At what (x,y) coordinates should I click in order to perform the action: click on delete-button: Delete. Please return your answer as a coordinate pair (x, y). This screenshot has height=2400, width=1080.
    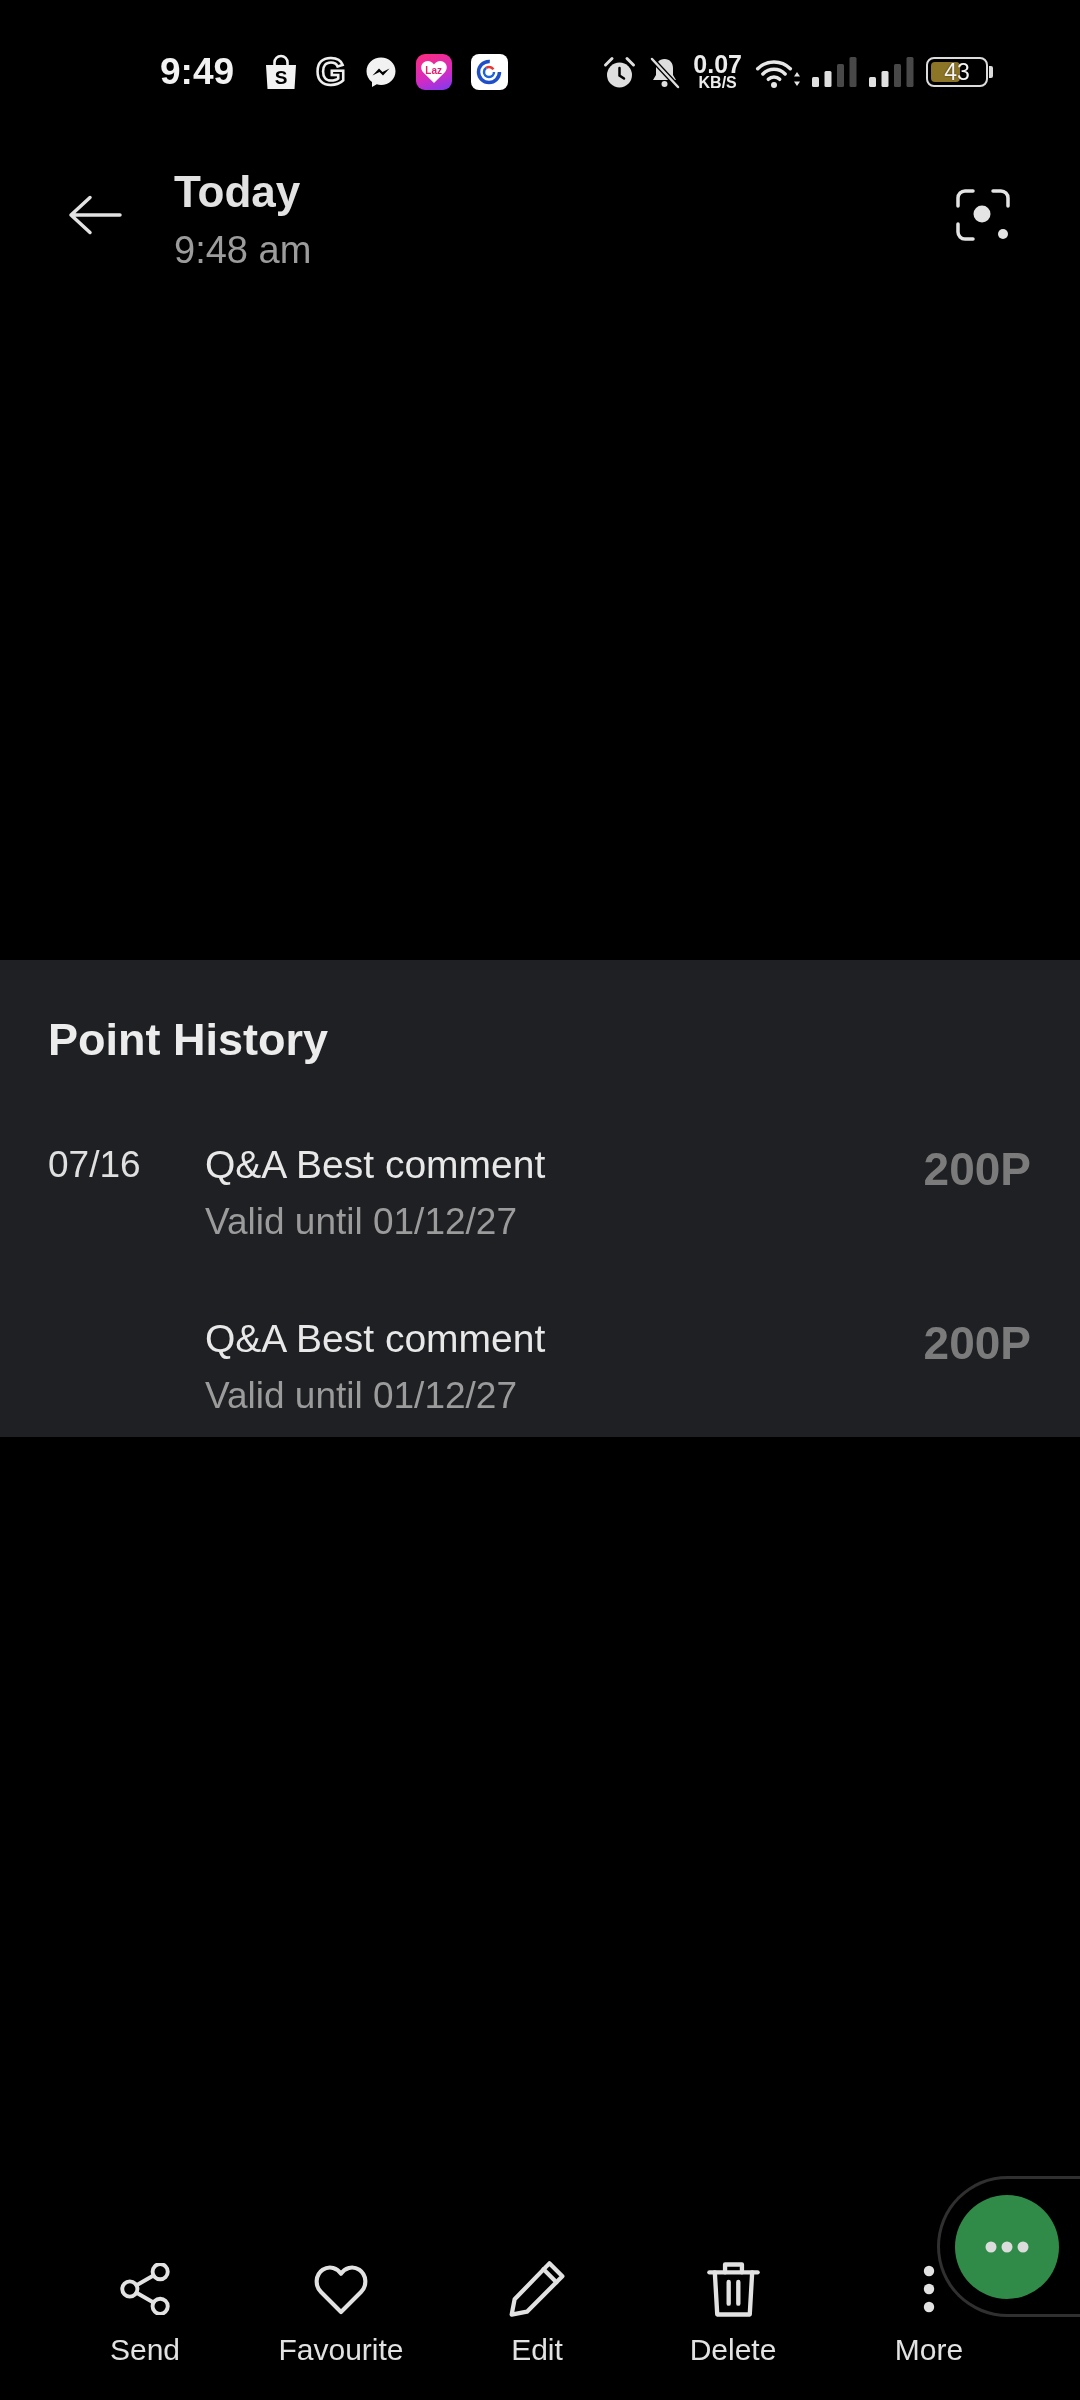
    Looking at the image, I should click on (733, 2314).